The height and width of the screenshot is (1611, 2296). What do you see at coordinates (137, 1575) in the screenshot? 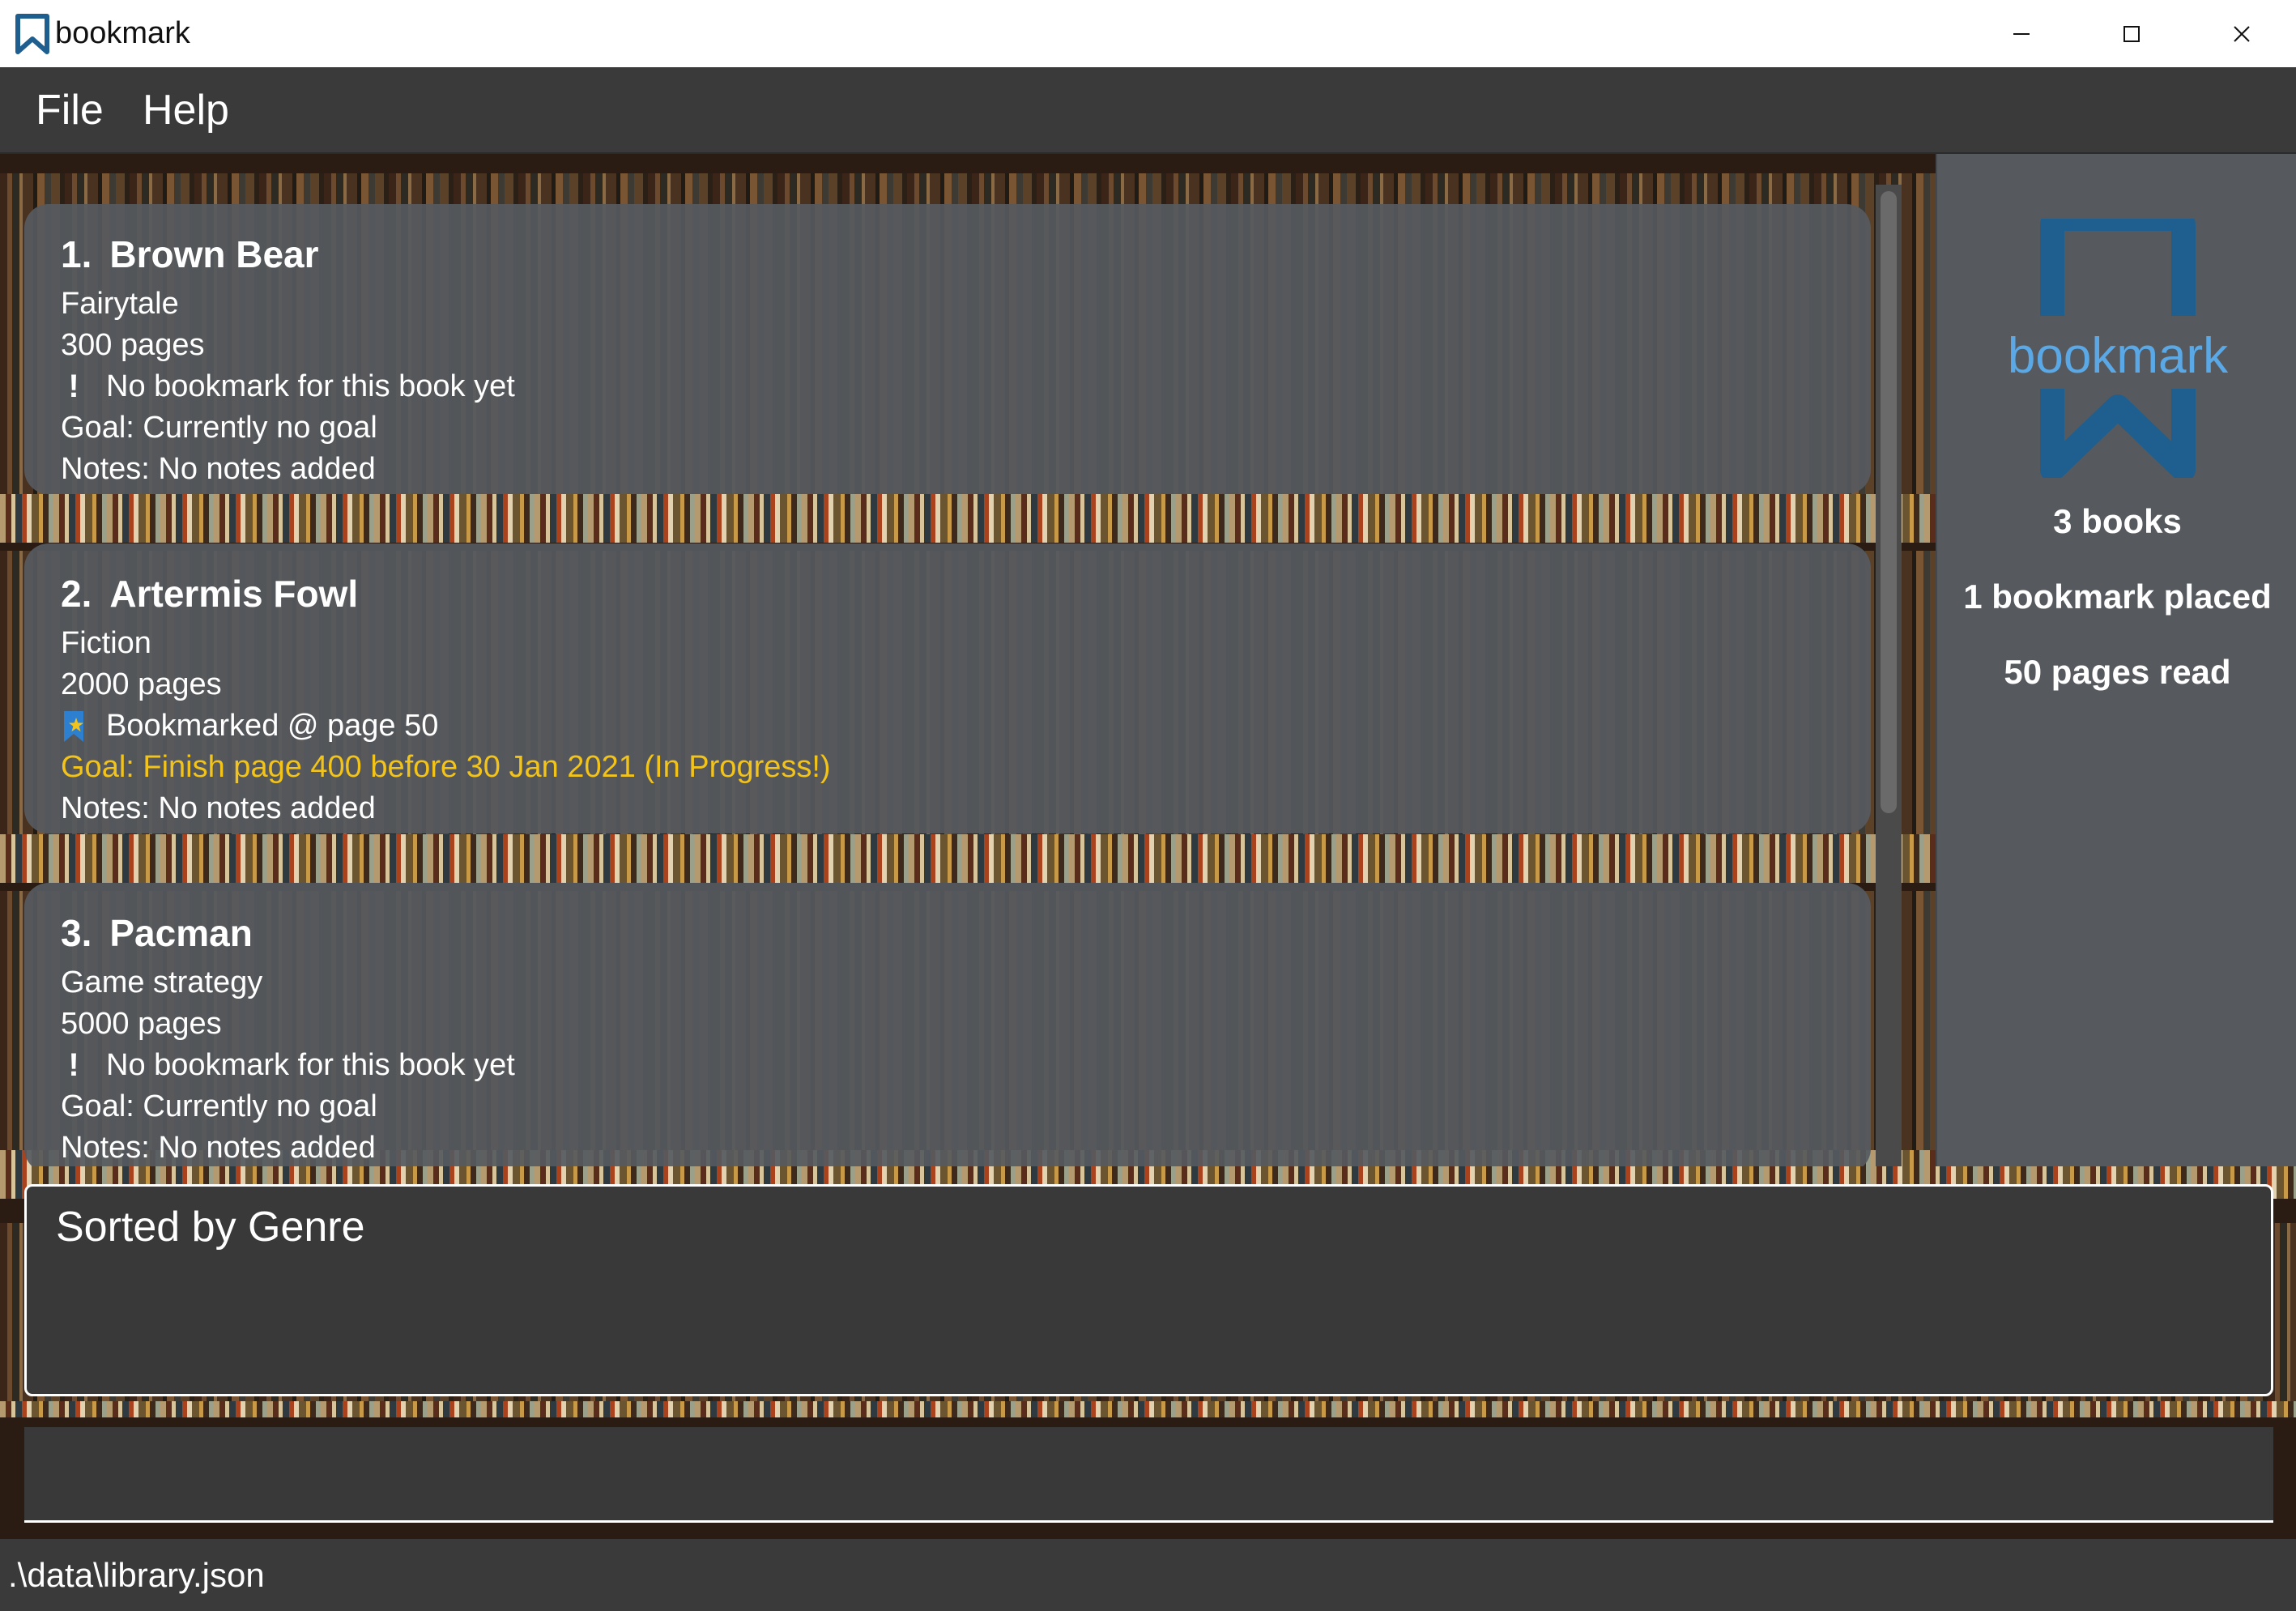
I see `data-file-path: .\data\library.json` at bounding box center [137, 1575].